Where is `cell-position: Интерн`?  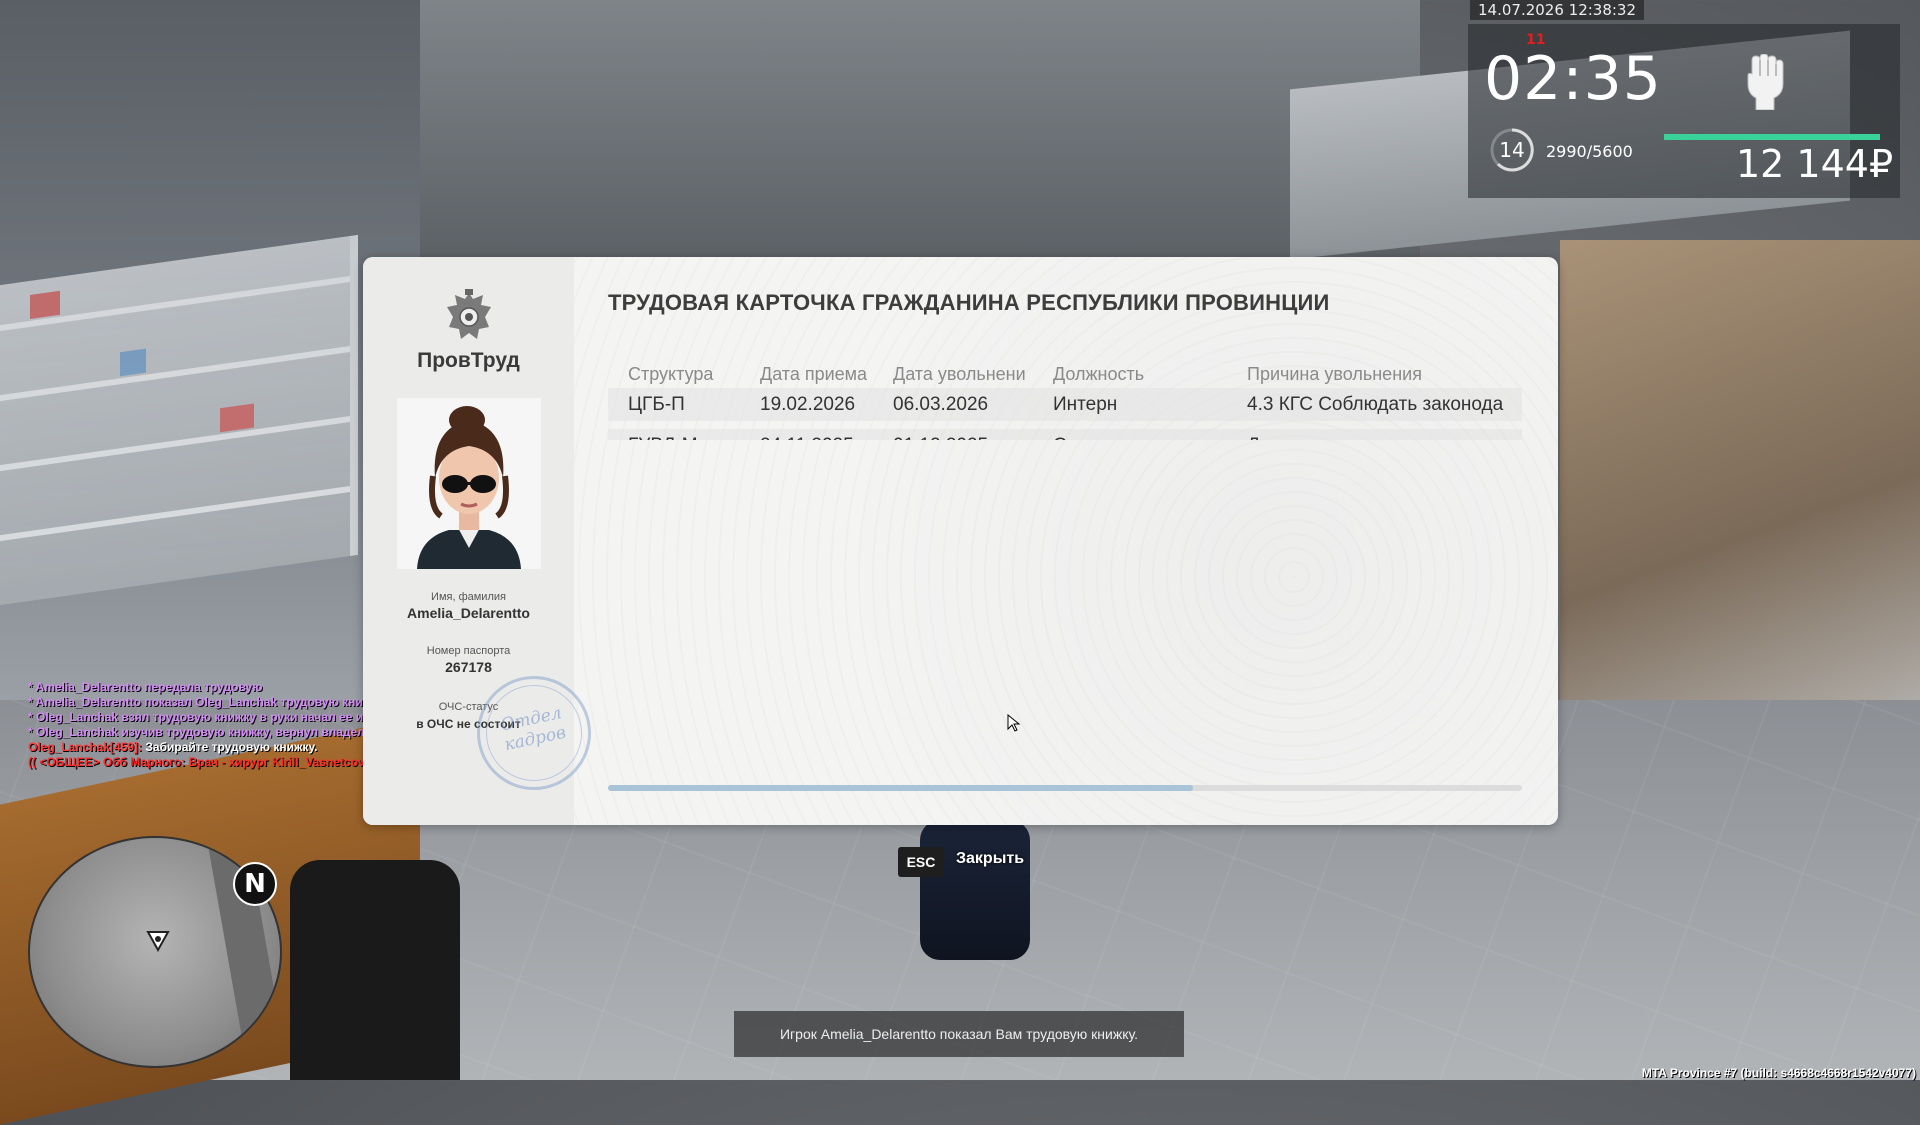
cell-position: Интерн is located at coordinates (1085, 404).